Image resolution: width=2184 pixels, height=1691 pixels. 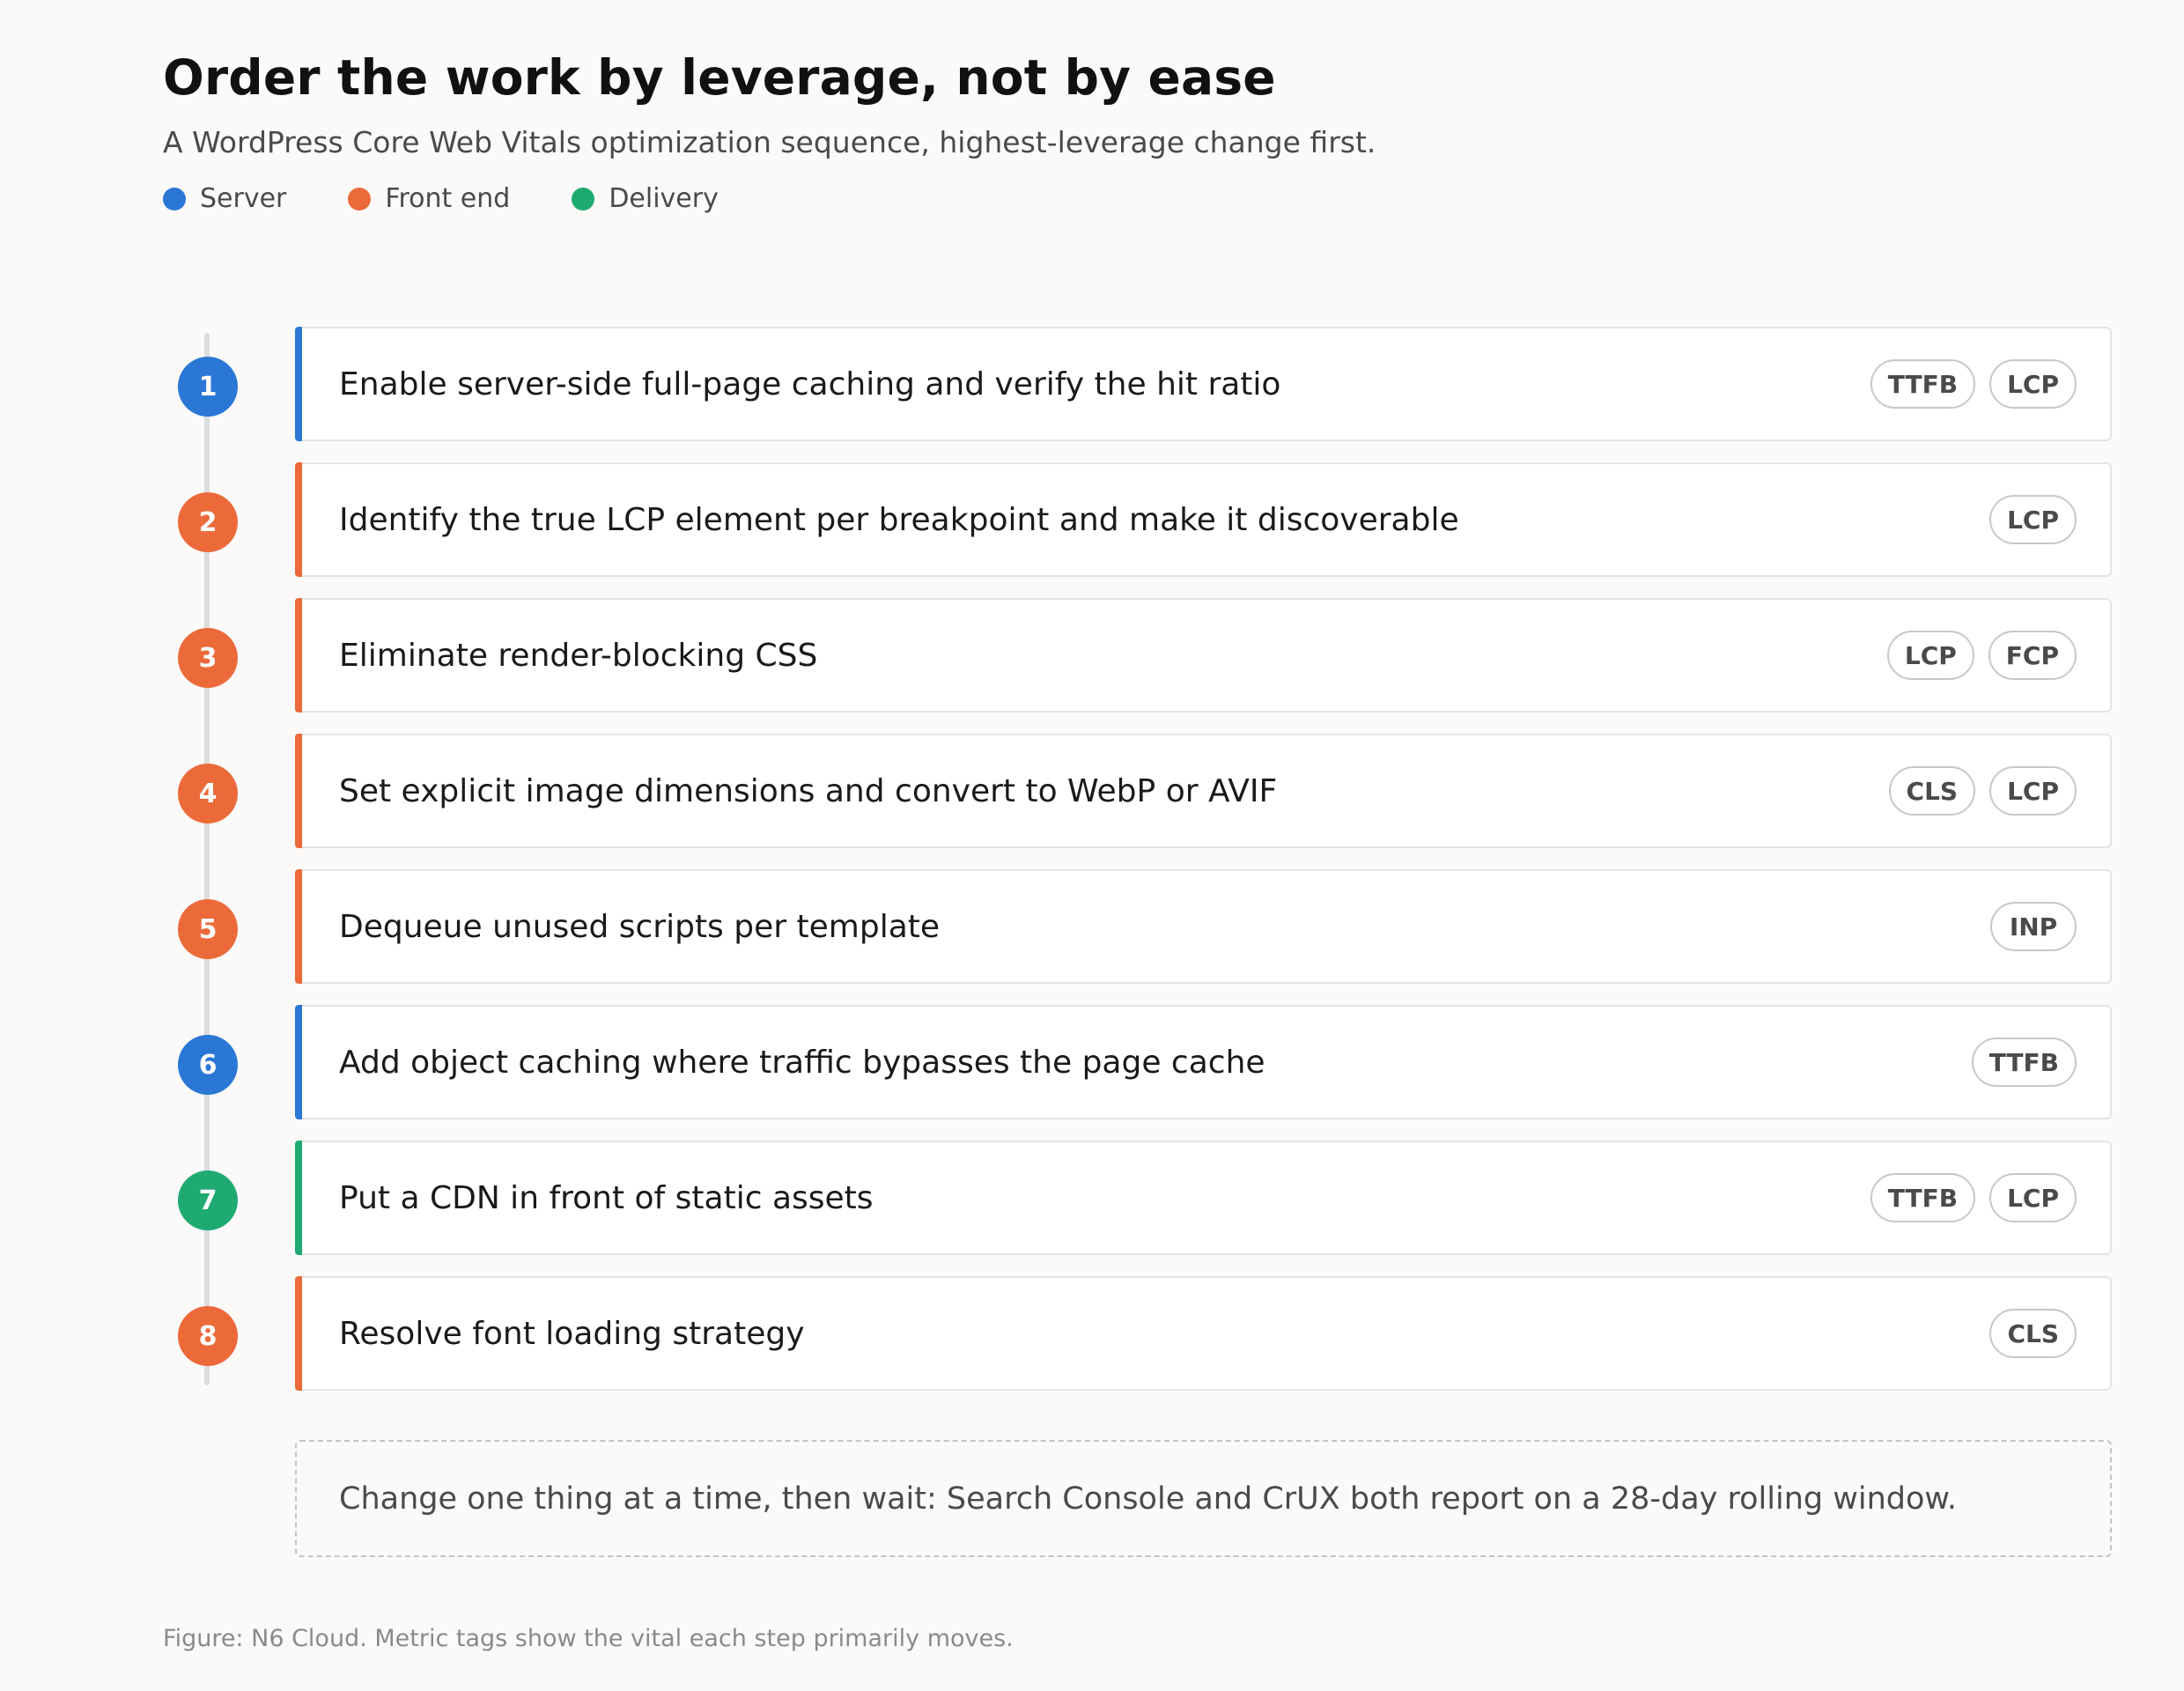 I want to click on step-number-badge: 2, so click(x=208, y=522).